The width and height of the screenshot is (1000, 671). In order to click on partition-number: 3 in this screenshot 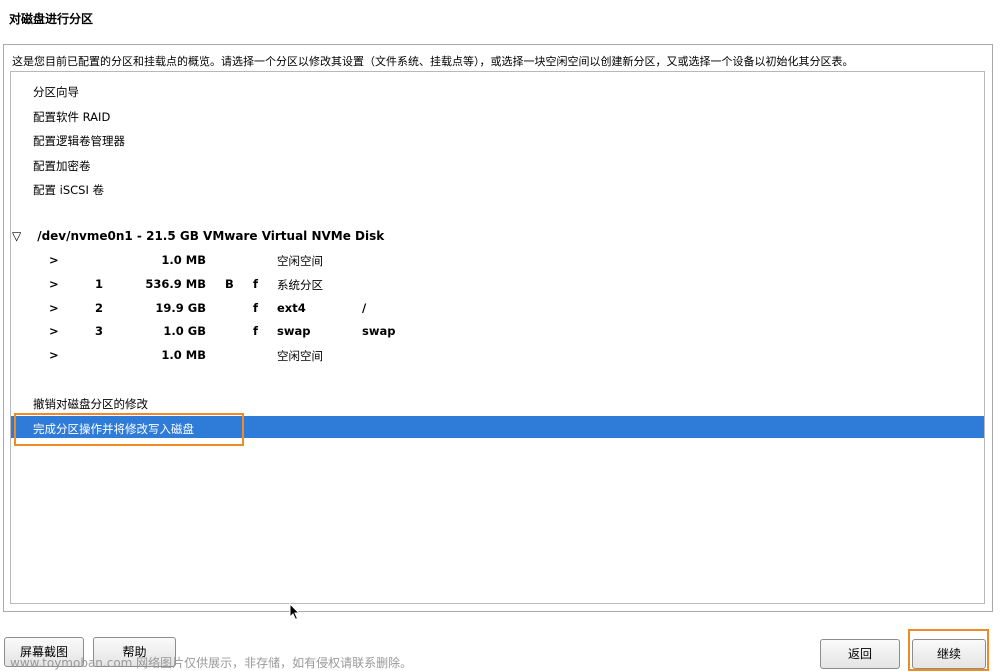, I will do `click(99, 331)`.